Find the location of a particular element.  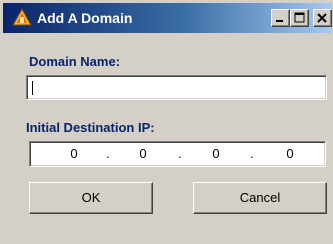

minimize-icon is located at coordinates (279, 21).